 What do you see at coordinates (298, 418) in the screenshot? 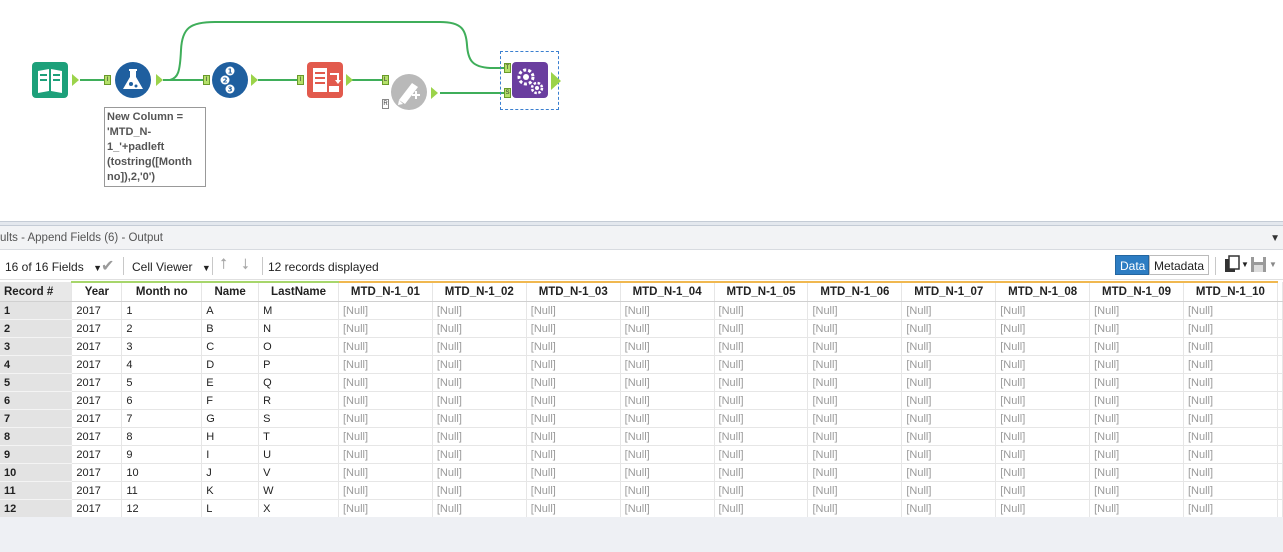
I see `table-cell: S` at bounding box center [298, 418].